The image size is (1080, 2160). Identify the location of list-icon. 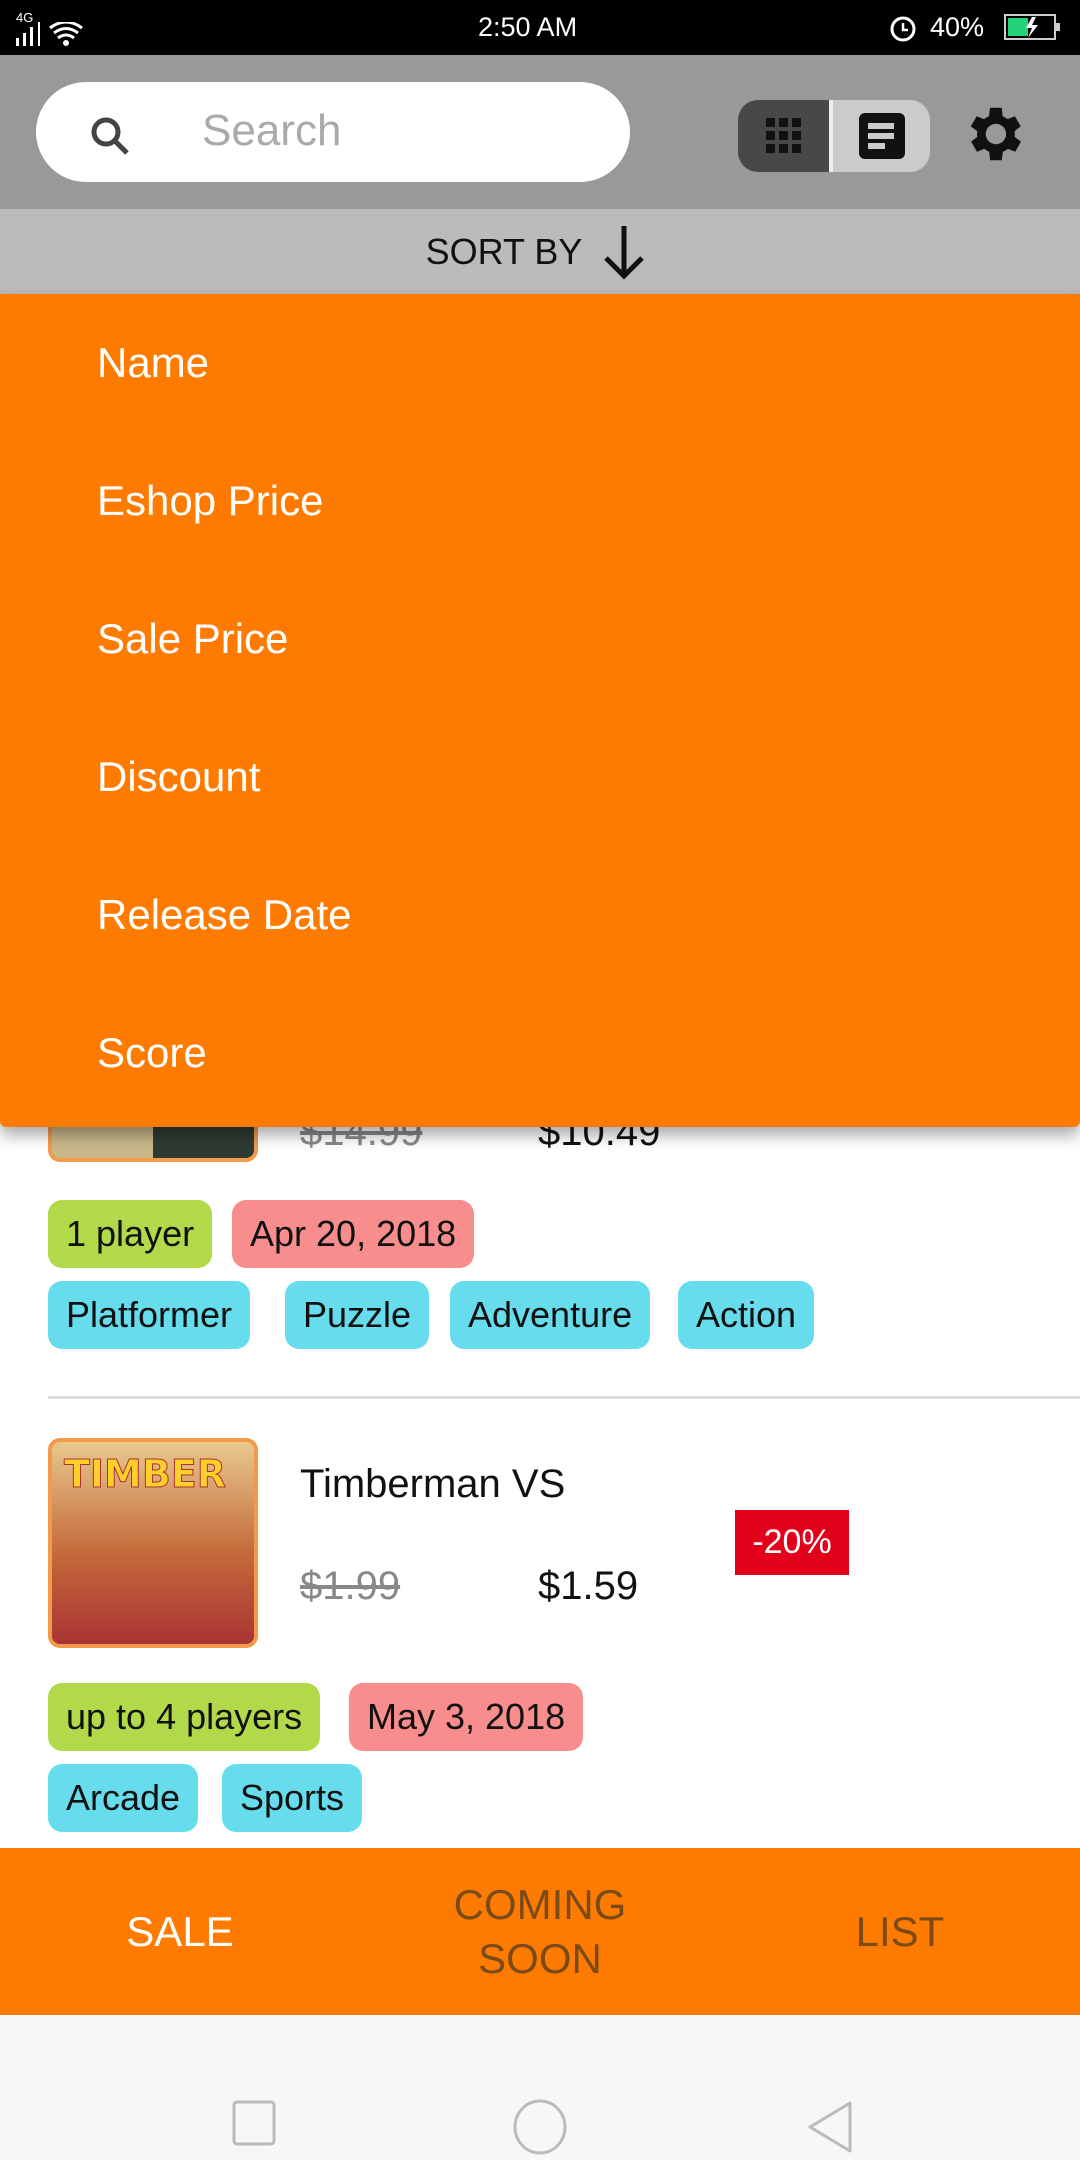
(881, 136).